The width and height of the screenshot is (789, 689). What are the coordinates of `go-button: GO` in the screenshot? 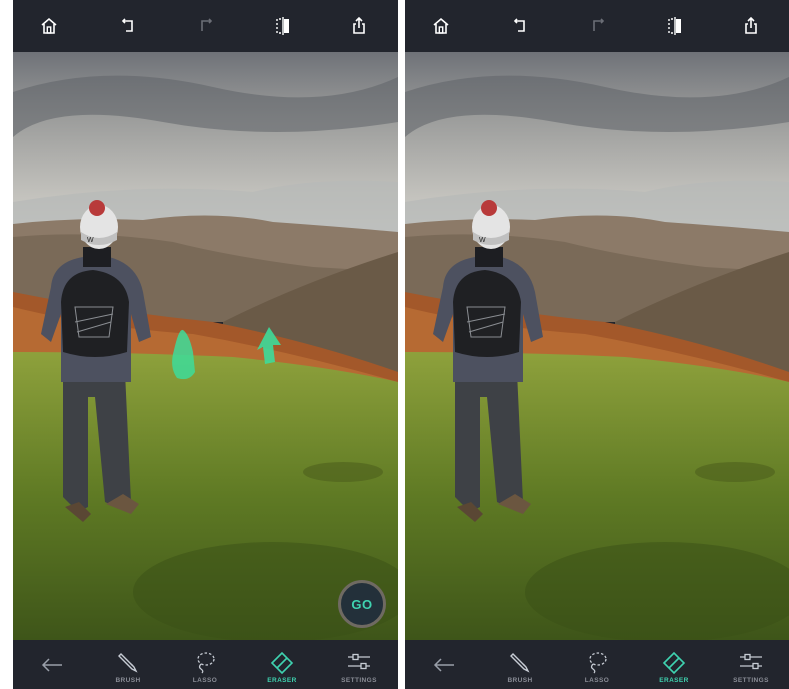 It's located at (362, 604).